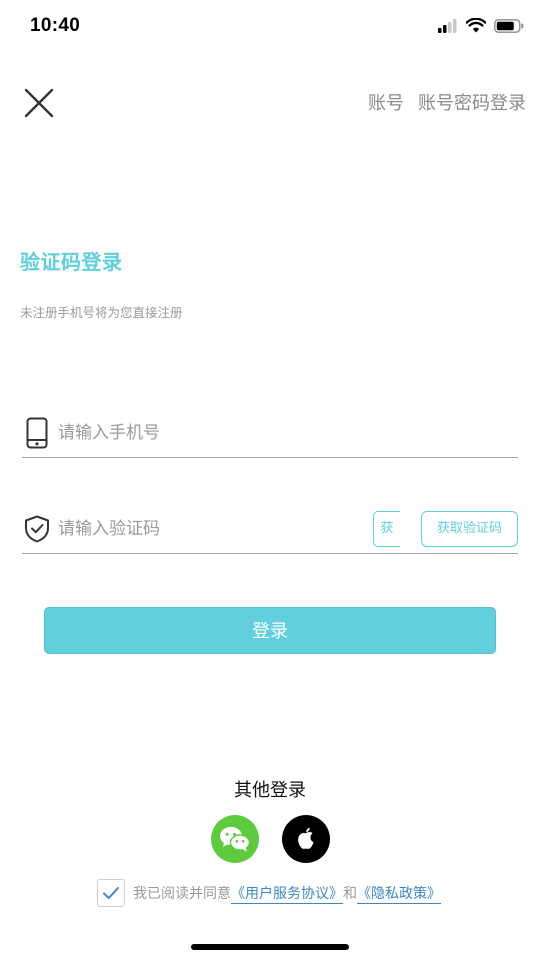 This screenshot has width=540, height=960. Describe the element at coordinates (476, 25) in the screenshot. I see `wifi-icon` at that location.